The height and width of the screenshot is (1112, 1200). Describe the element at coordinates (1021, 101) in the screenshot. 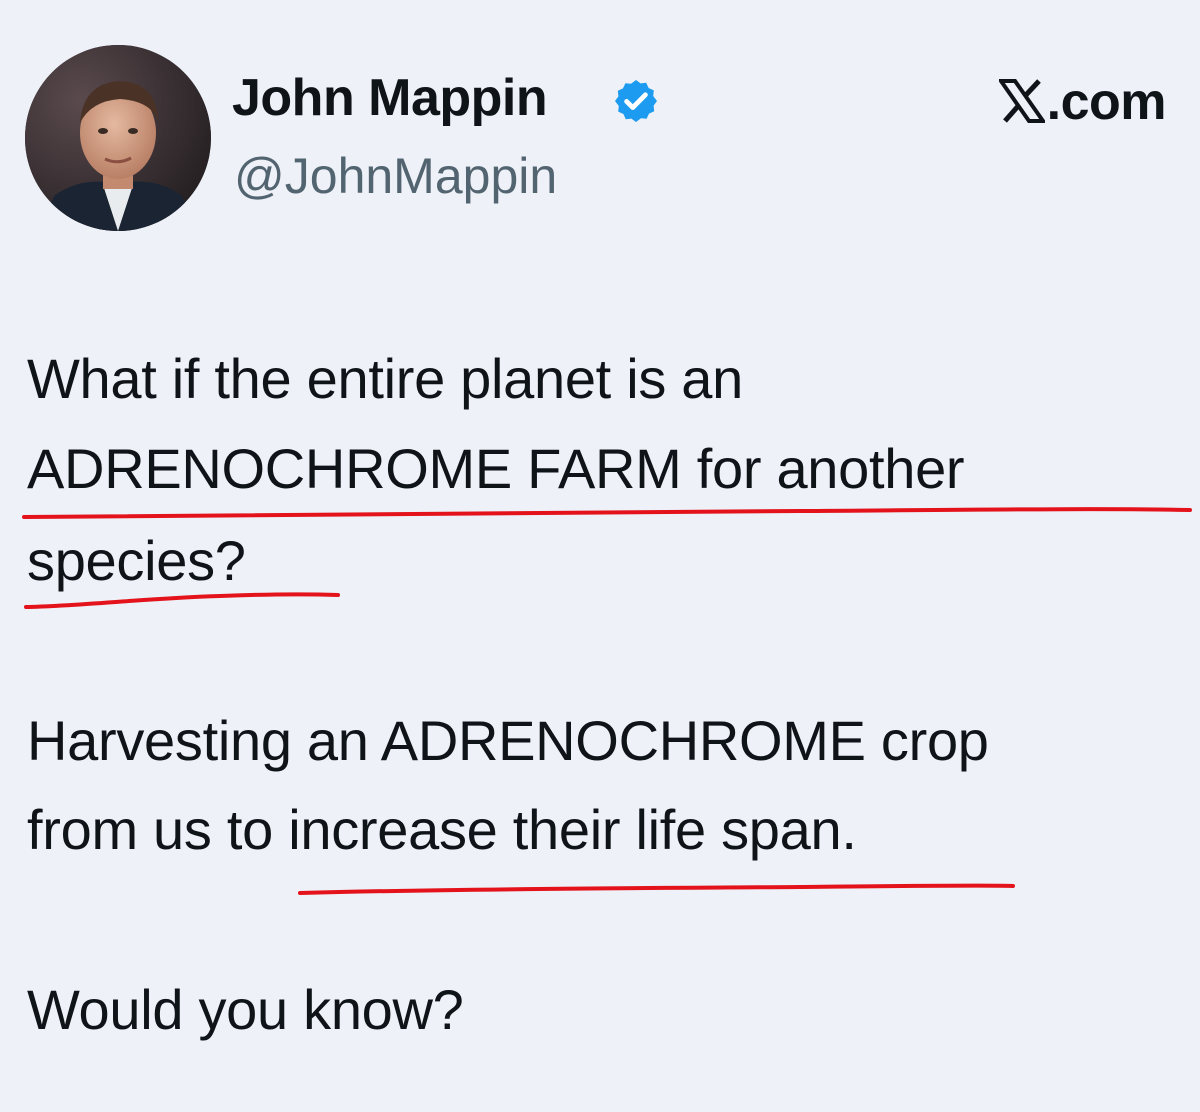

I see `x-logo-icon` at that location.